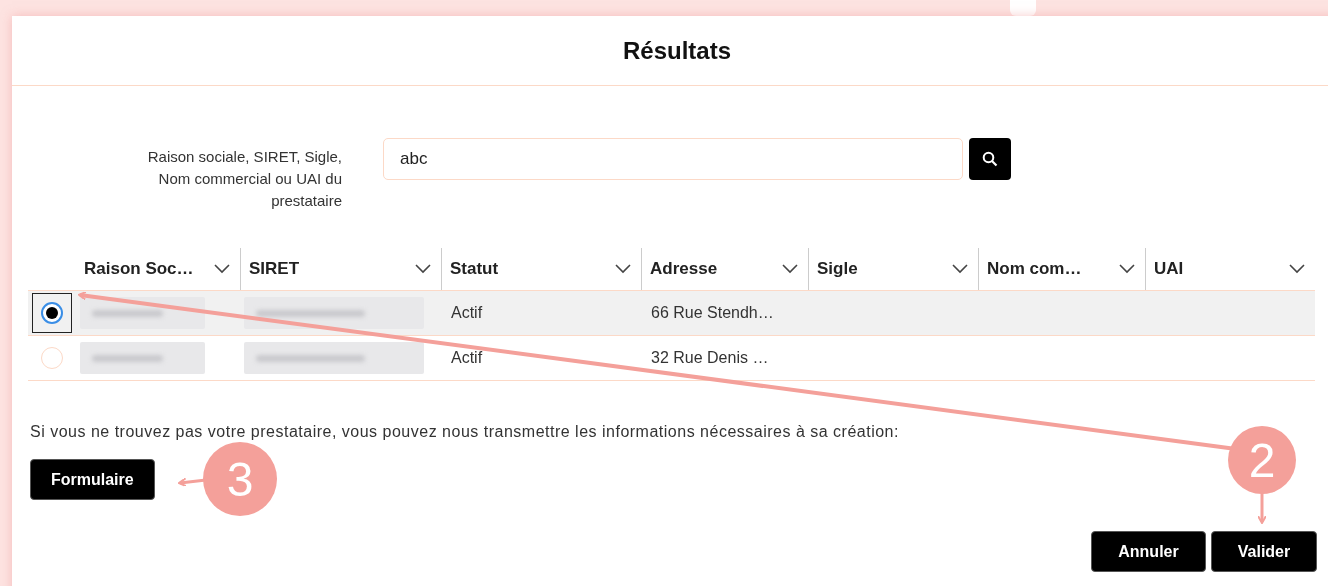  What do you see at coordinates (1264, 551) in the screenshot?
I see `validate-button: Valider` at bounding box center [1264, 551].